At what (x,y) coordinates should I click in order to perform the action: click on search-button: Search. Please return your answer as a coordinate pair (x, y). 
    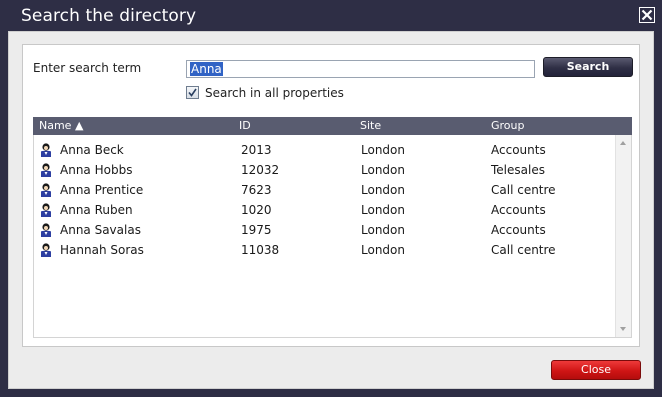
    Looking at the image, I should click on (588, 67).